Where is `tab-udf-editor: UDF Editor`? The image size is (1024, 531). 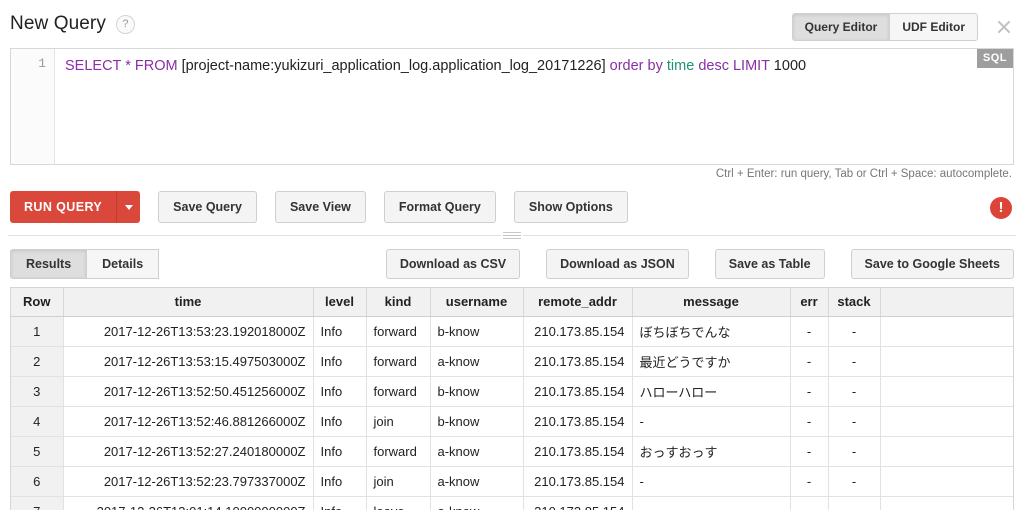
tab-udf-editor: UDF Editor is located at coordinates (933, 27).